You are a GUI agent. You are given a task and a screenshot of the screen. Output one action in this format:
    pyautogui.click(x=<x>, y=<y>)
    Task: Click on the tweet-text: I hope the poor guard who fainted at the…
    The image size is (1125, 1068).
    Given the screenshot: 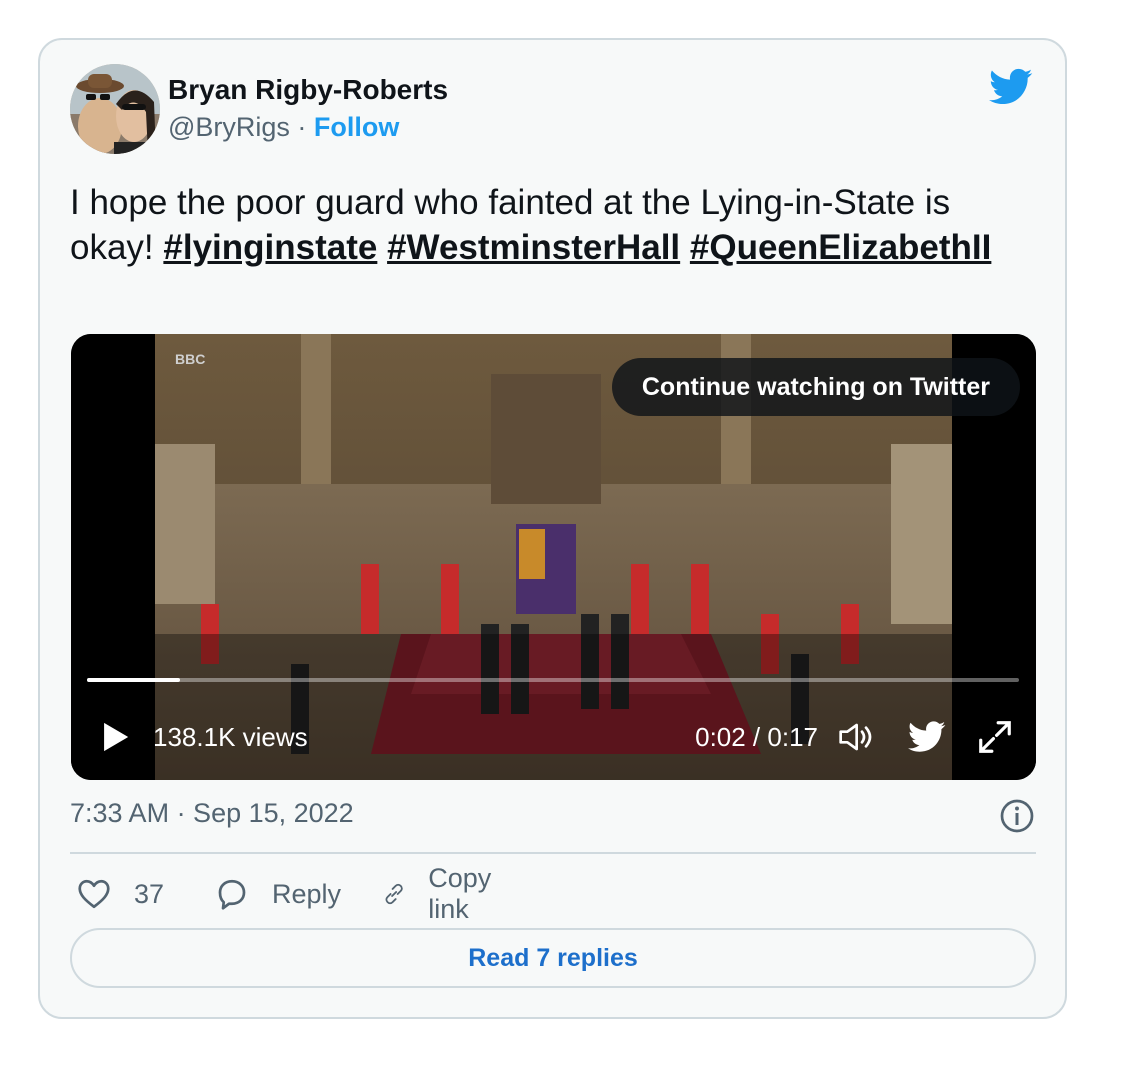 What is the action you would take?
    pyautogui.click(x=550, y=225)
    